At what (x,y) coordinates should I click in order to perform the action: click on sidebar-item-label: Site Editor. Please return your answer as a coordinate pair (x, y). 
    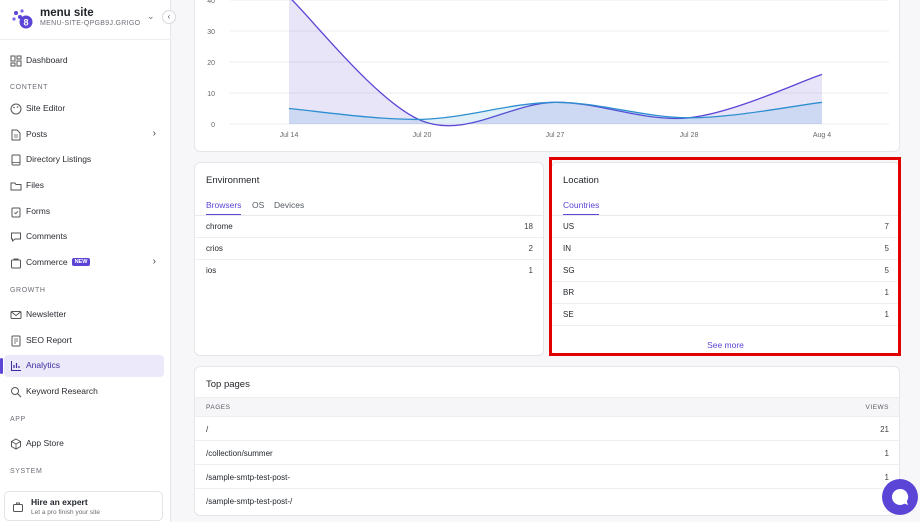
    Looking at the image, I should click on (46, 108).